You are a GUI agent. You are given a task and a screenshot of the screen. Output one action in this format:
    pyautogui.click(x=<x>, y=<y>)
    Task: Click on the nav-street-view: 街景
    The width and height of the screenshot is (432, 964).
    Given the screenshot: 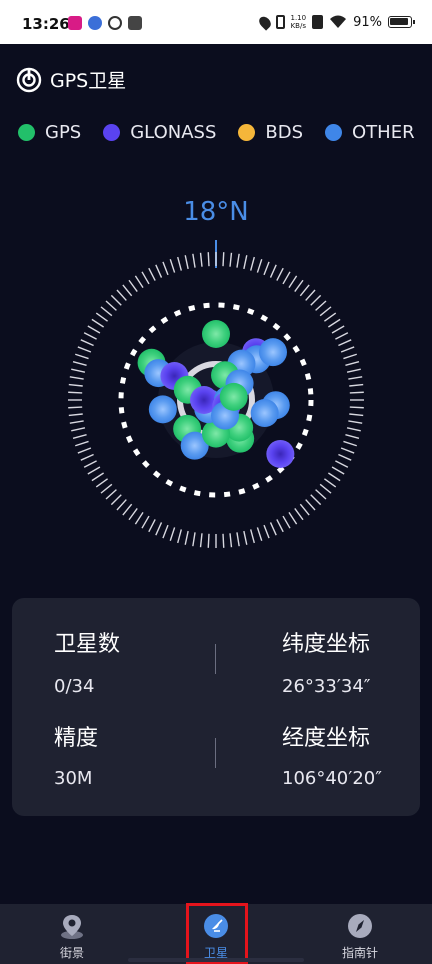 What is the action you would take?
    pyautogui.click(x=72, y=934)
    